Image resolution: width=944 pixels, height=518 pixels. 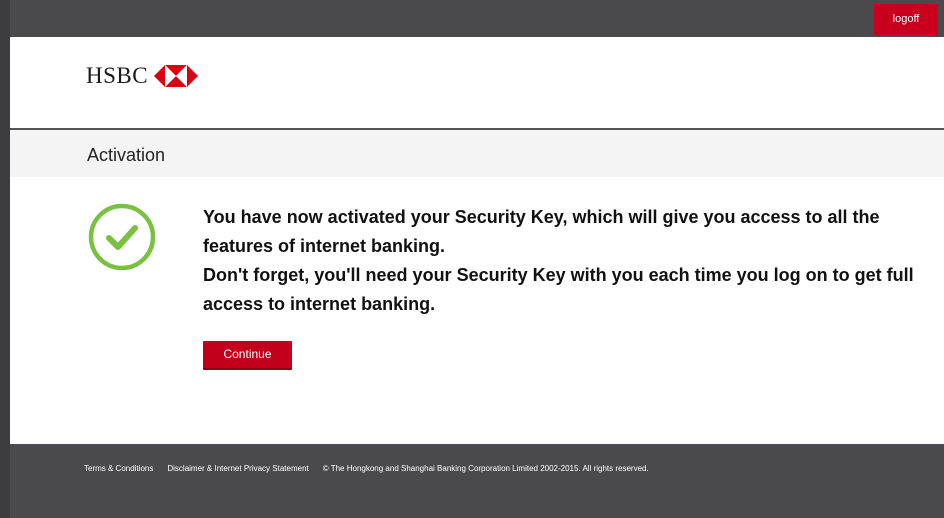 I want to click on check-circle-icon, so click(x=122, y=237).